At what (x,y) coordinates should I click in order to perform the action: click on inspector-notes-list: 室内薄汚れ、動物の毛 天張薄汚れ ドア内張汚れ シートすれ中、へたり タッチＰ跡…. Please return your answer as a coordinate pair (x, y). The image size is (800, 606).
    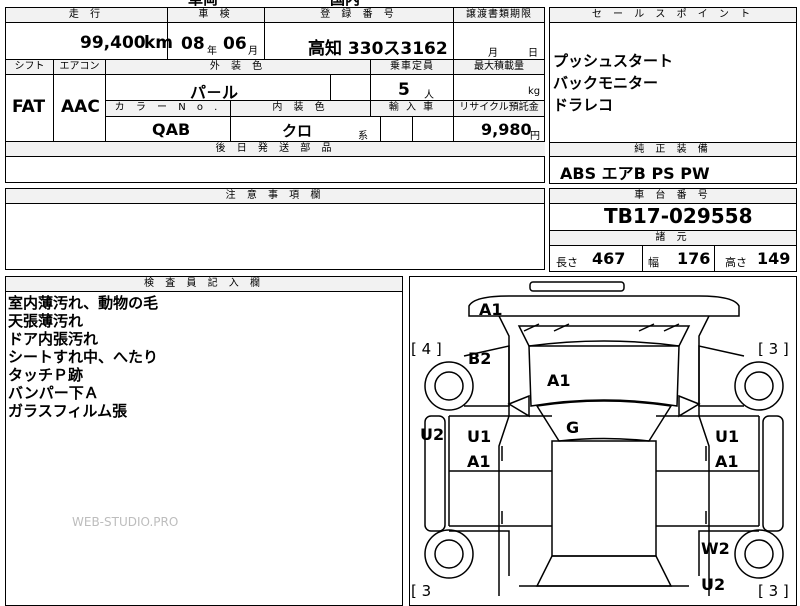
    Looking at the image, I should click on (83, 357).